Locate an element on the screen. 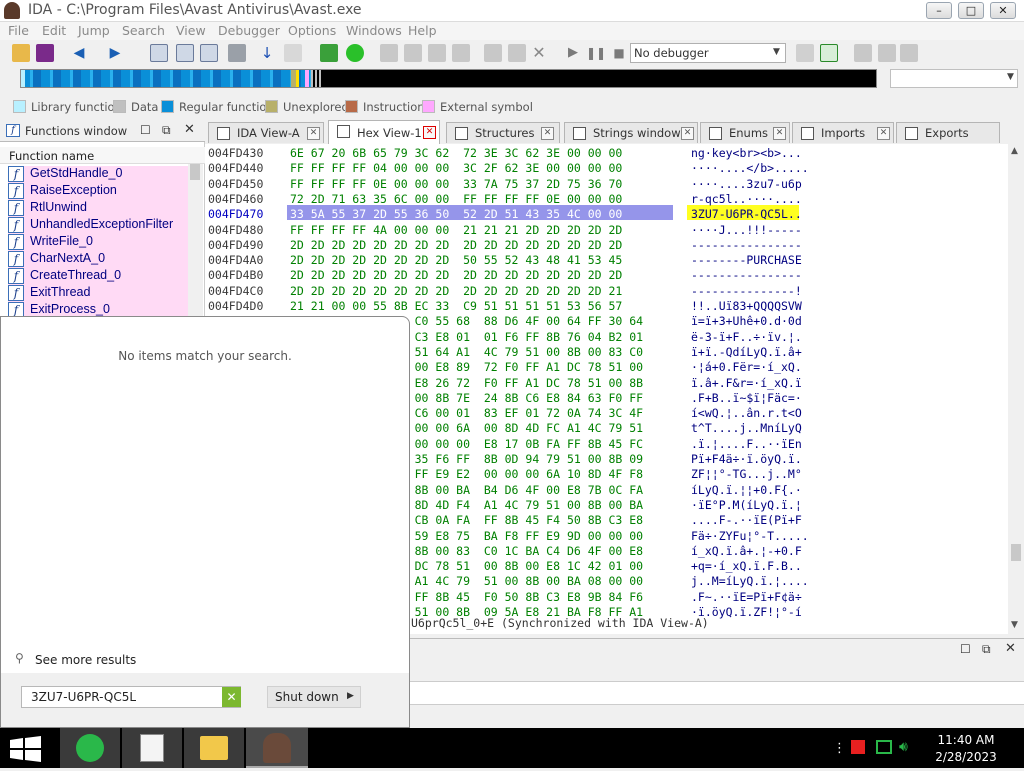 The width and height of the screenshot is (1024, 771). hex-bytes: 59 E8 75 BA F8 FF E9 9D 00 00 00 is located at coordinates (467, 536).